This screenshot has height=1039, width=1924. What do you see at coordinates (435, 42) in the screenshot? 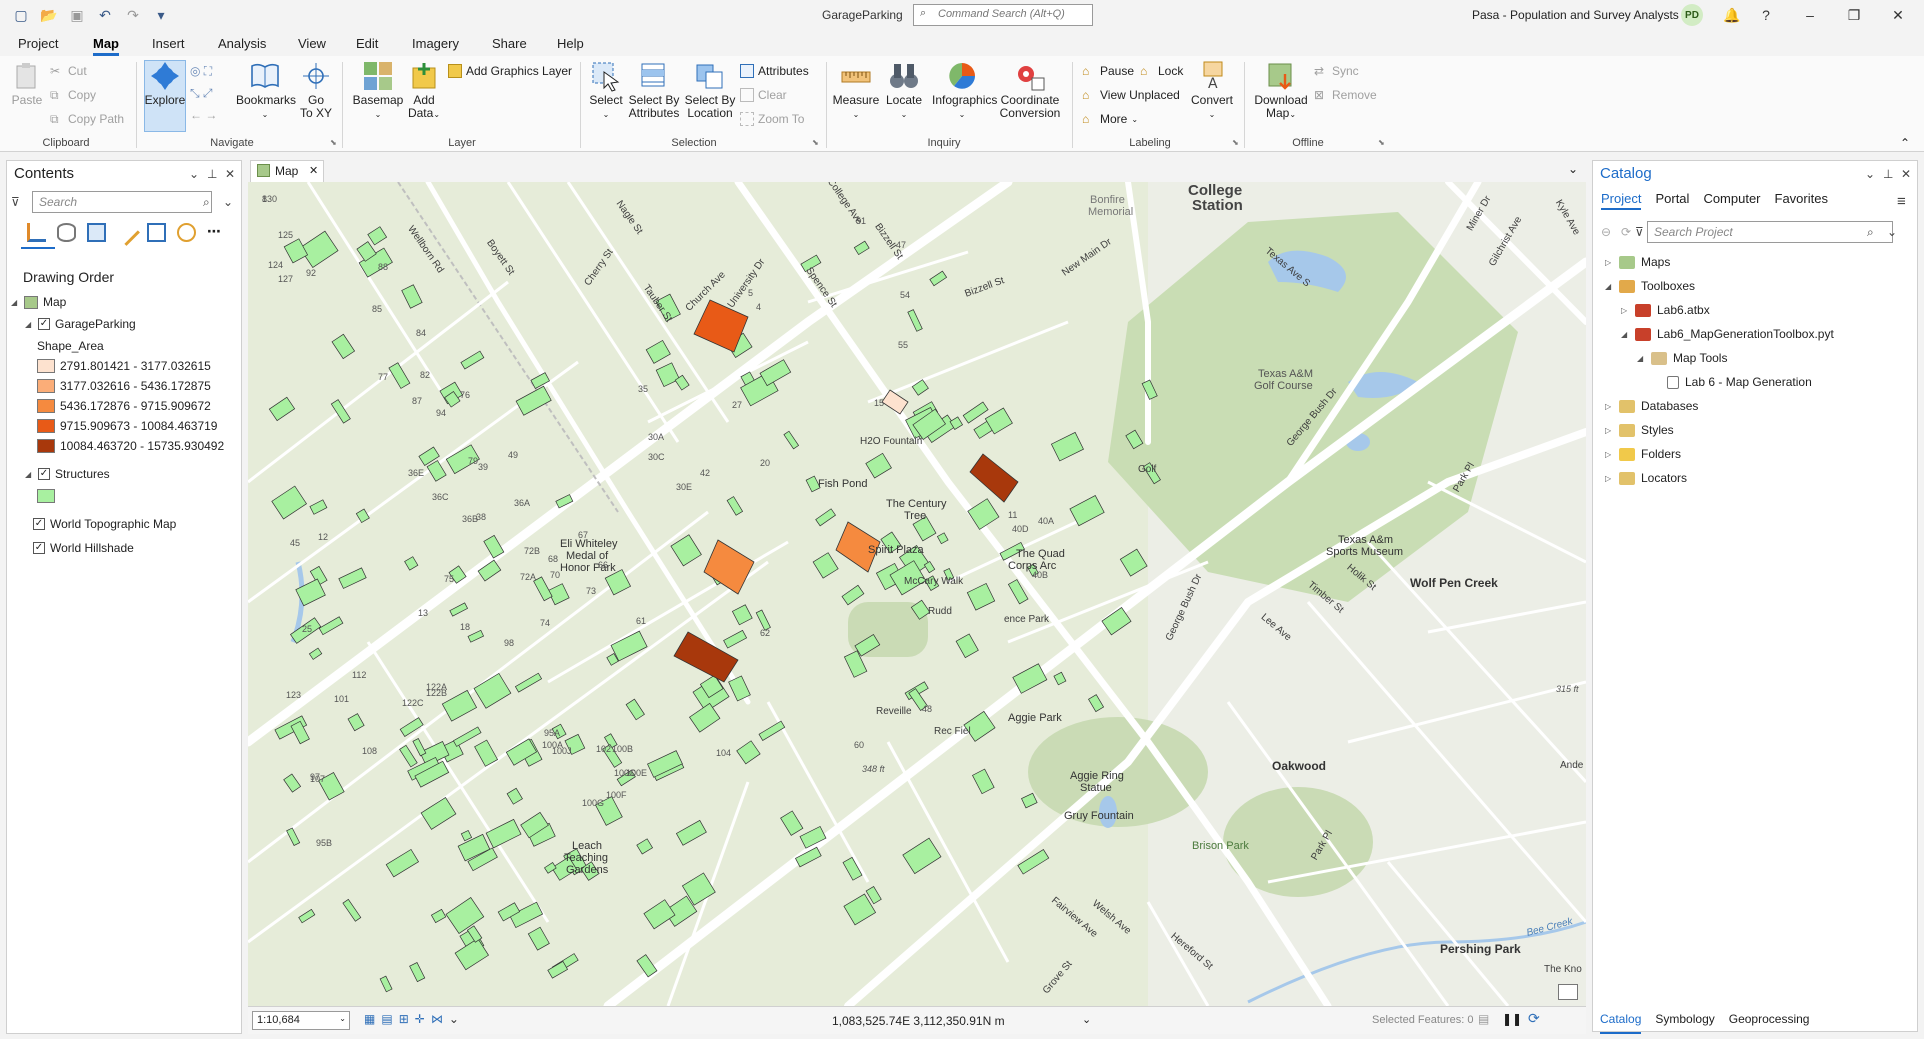
I see `tab-imagery: Imagery` at bounding box center [435, 42].